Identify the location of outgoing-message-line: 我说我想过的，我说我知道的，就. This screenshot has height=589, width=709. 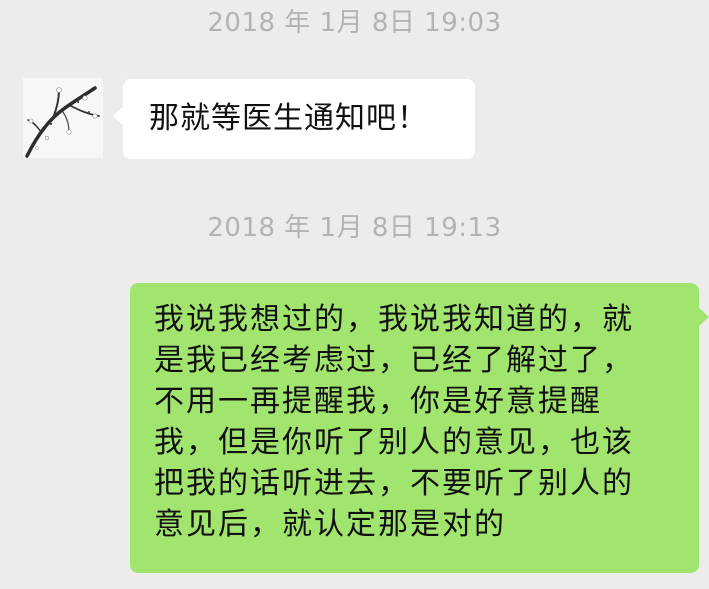
(394, 319).